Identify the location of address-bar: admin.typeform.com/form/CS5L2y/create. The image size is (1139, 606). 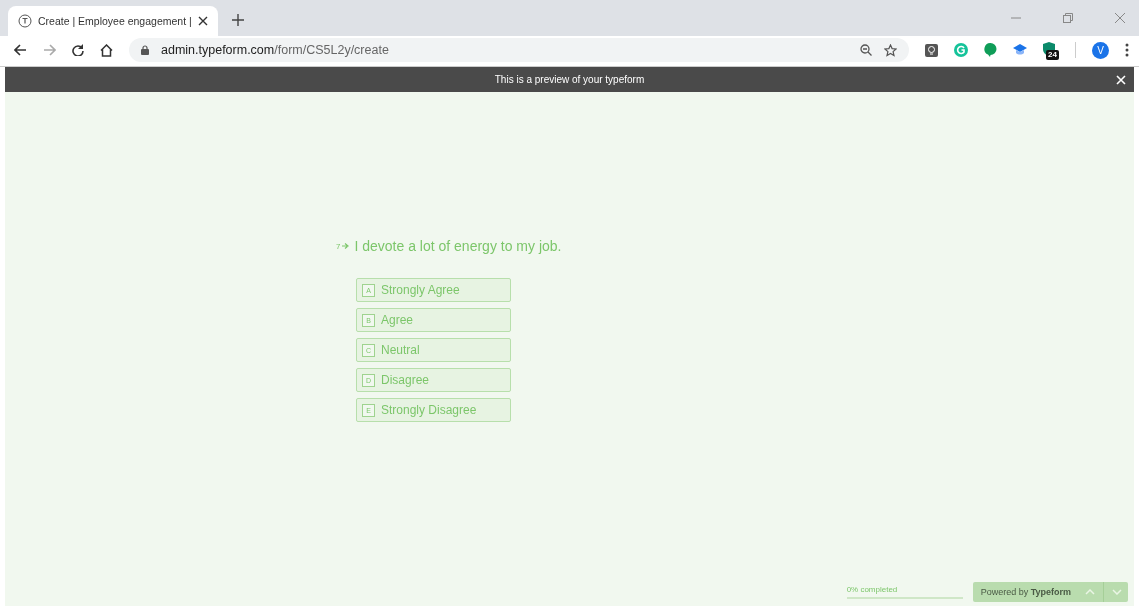
(519, 50).